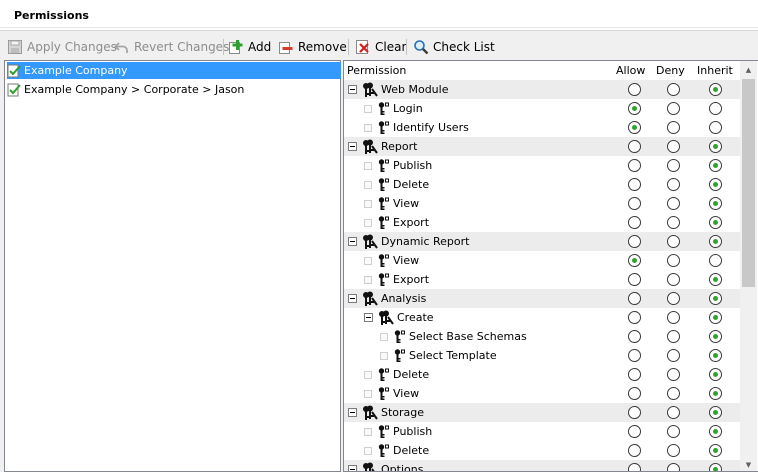 The image size is (758, 472). What do you see at coordinates (542, 108) in the screenshot?
I see `permission-row: Login` at bounding box center [542, 108].